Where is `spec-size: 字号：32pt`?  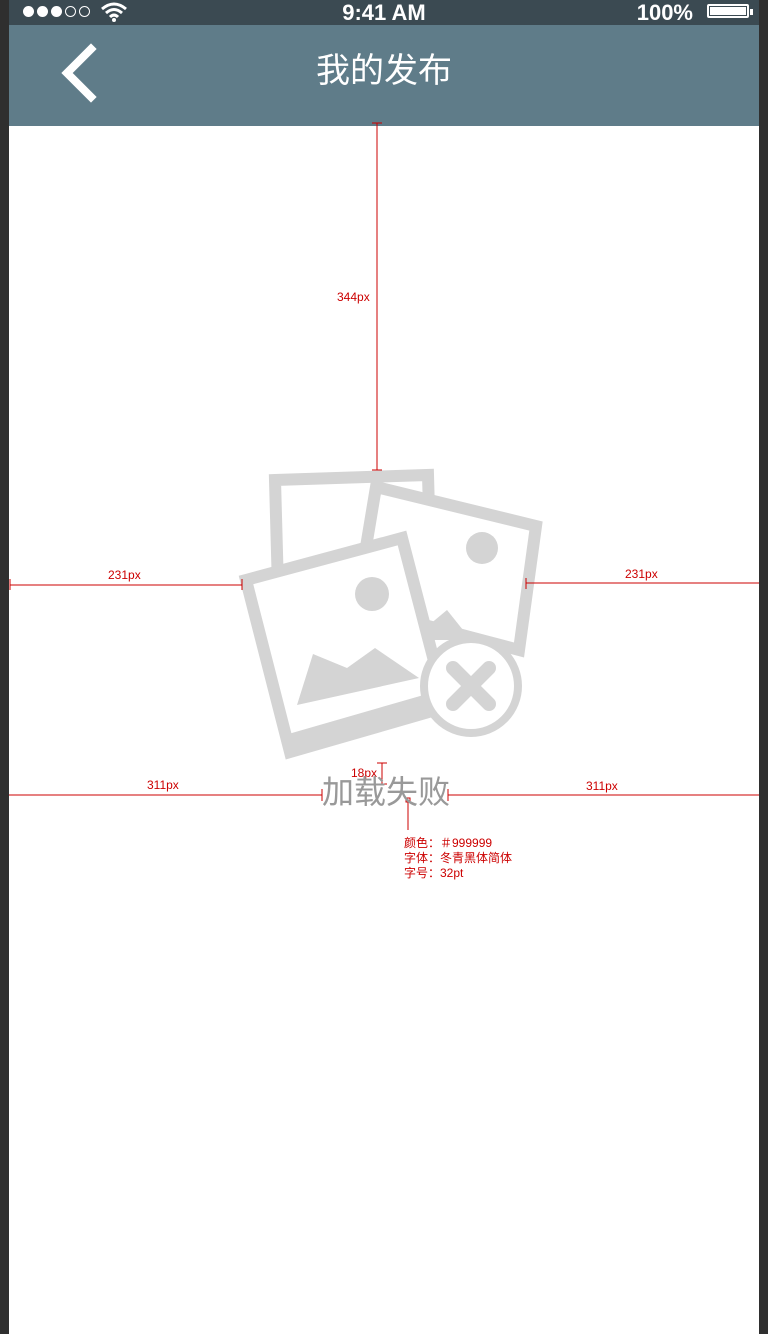
spec-size: 字号：32pt is located at coordinates (434, 873).